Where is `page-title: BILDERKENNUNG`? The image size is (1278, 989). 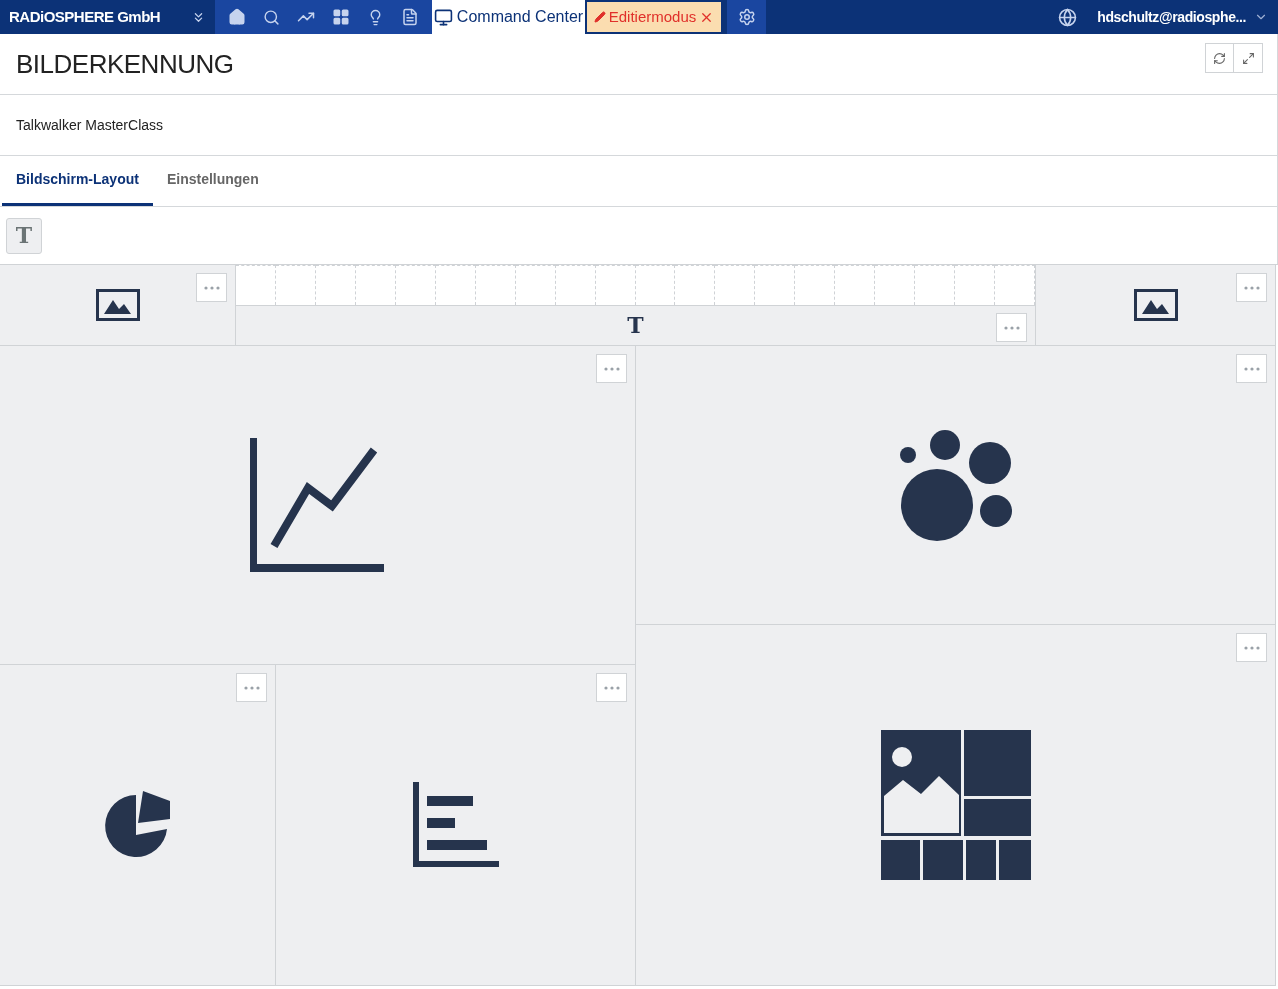 page-title: BILDERKENNUNG is located at coordinates (125, 64).